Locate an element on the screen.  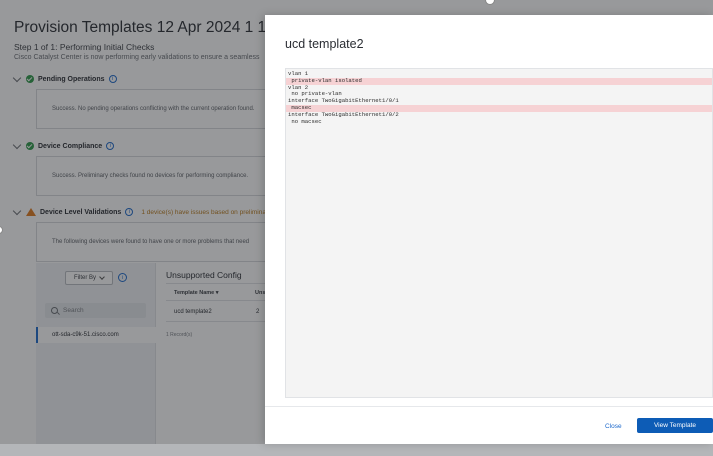
divider is located at coordinates (489, 406).